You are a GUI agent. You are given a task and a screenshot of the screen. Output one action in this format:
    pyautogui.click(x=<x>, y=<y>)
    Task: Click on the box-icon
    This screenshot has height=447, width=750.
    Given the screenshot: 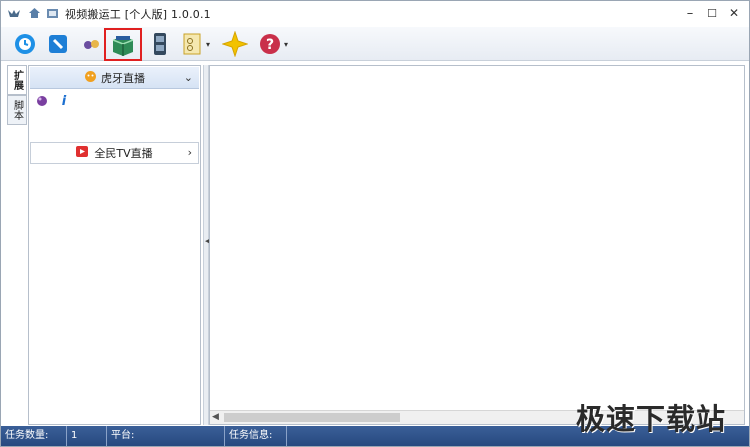 What is the action you would take?
    pyautogui.click(x=123, y=45)
    